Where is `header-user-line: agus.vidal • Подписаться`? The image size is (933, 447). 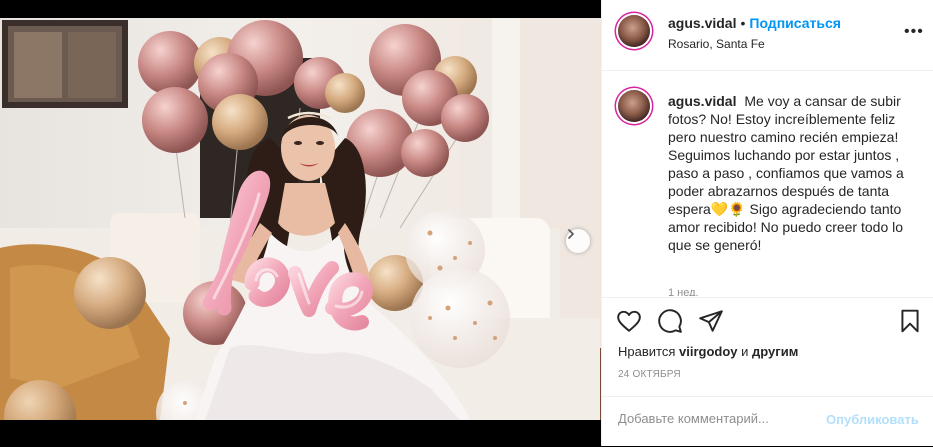 header-user-line: agus.vidal • Подписаться is located at coordinates (754, 23).